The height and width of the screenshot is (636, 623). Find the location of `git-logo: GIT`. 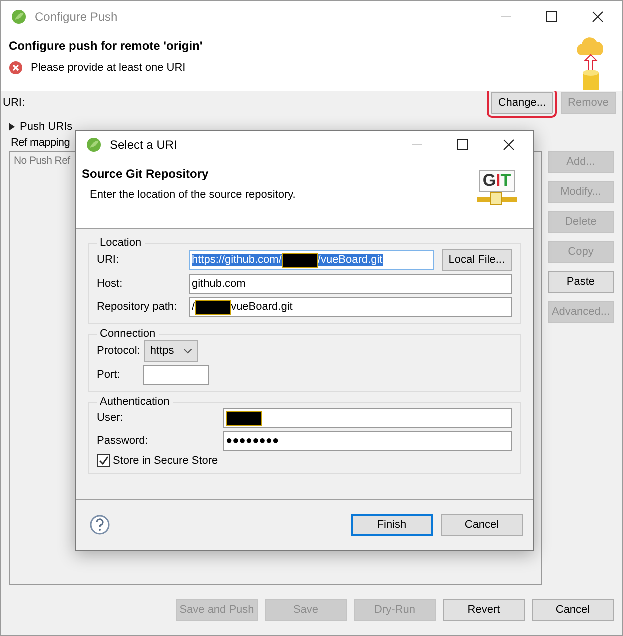

git-logo: GIT is located at coordinates (497, 181).